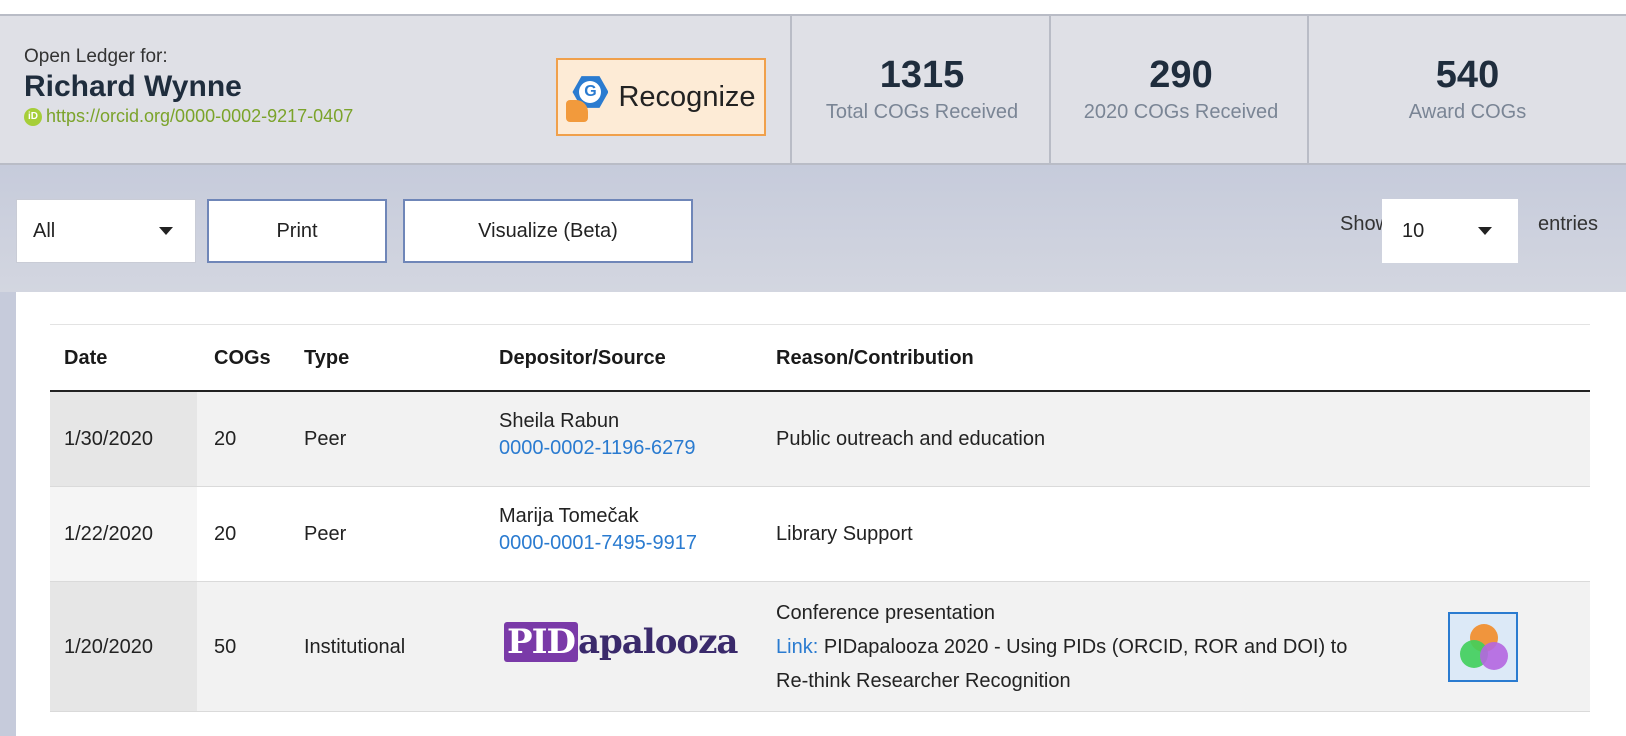 The image size is (1626, 736). Describe the element at coordinates (797, 647) in the screenshot. I see `reason-link-label: Link:` at that location.